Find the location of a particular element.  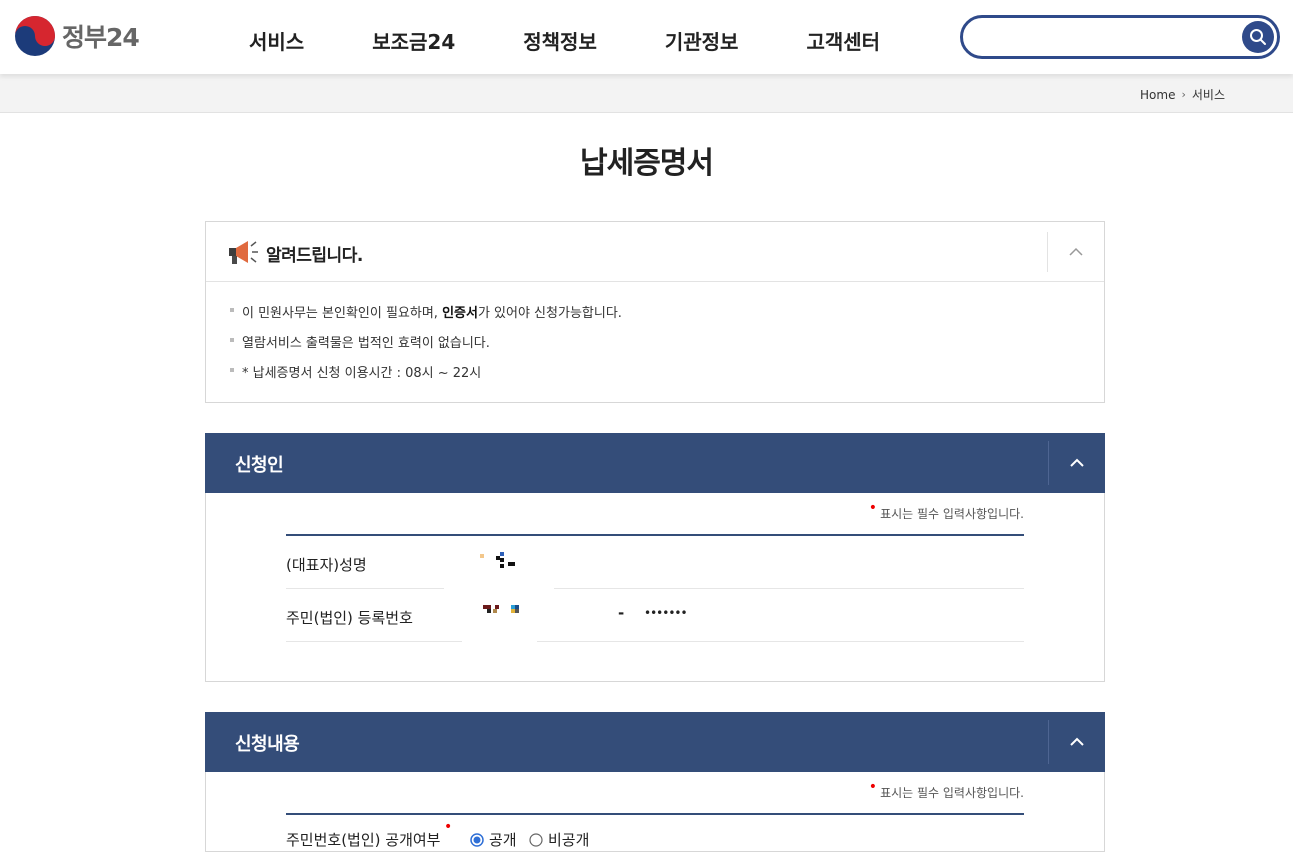

nav-item-agency: 기관정보 is located at coordinates (702, 40).